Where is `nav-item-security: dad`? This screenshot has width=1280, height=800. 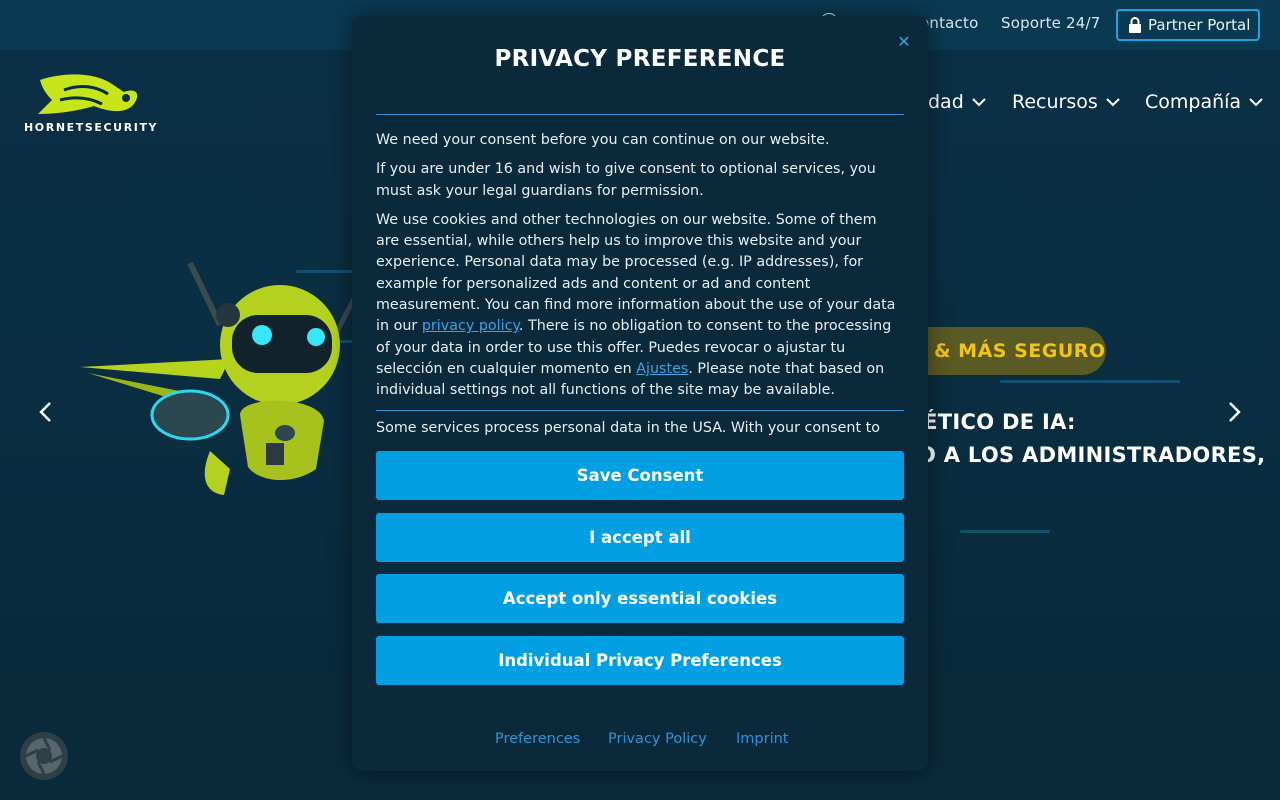
nav-item-security: dad is located at coordinates (957, 102).